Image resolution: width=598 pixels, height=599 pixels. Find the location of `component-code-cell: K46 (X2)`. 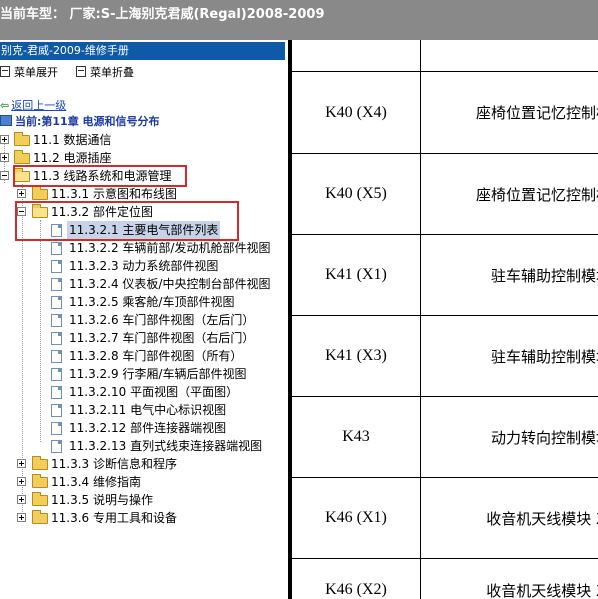

component-code-cell: K46 (X2) is located at coordinates (356, 579).